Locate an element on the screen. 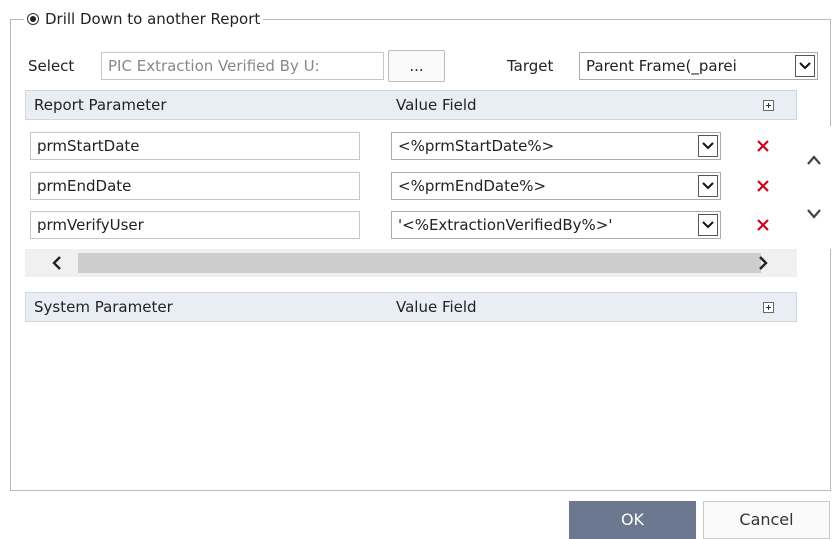 The height and width of the screenshot is (539, 833). system-param-col-label: System Parameter is located at coordinates (103, 307).